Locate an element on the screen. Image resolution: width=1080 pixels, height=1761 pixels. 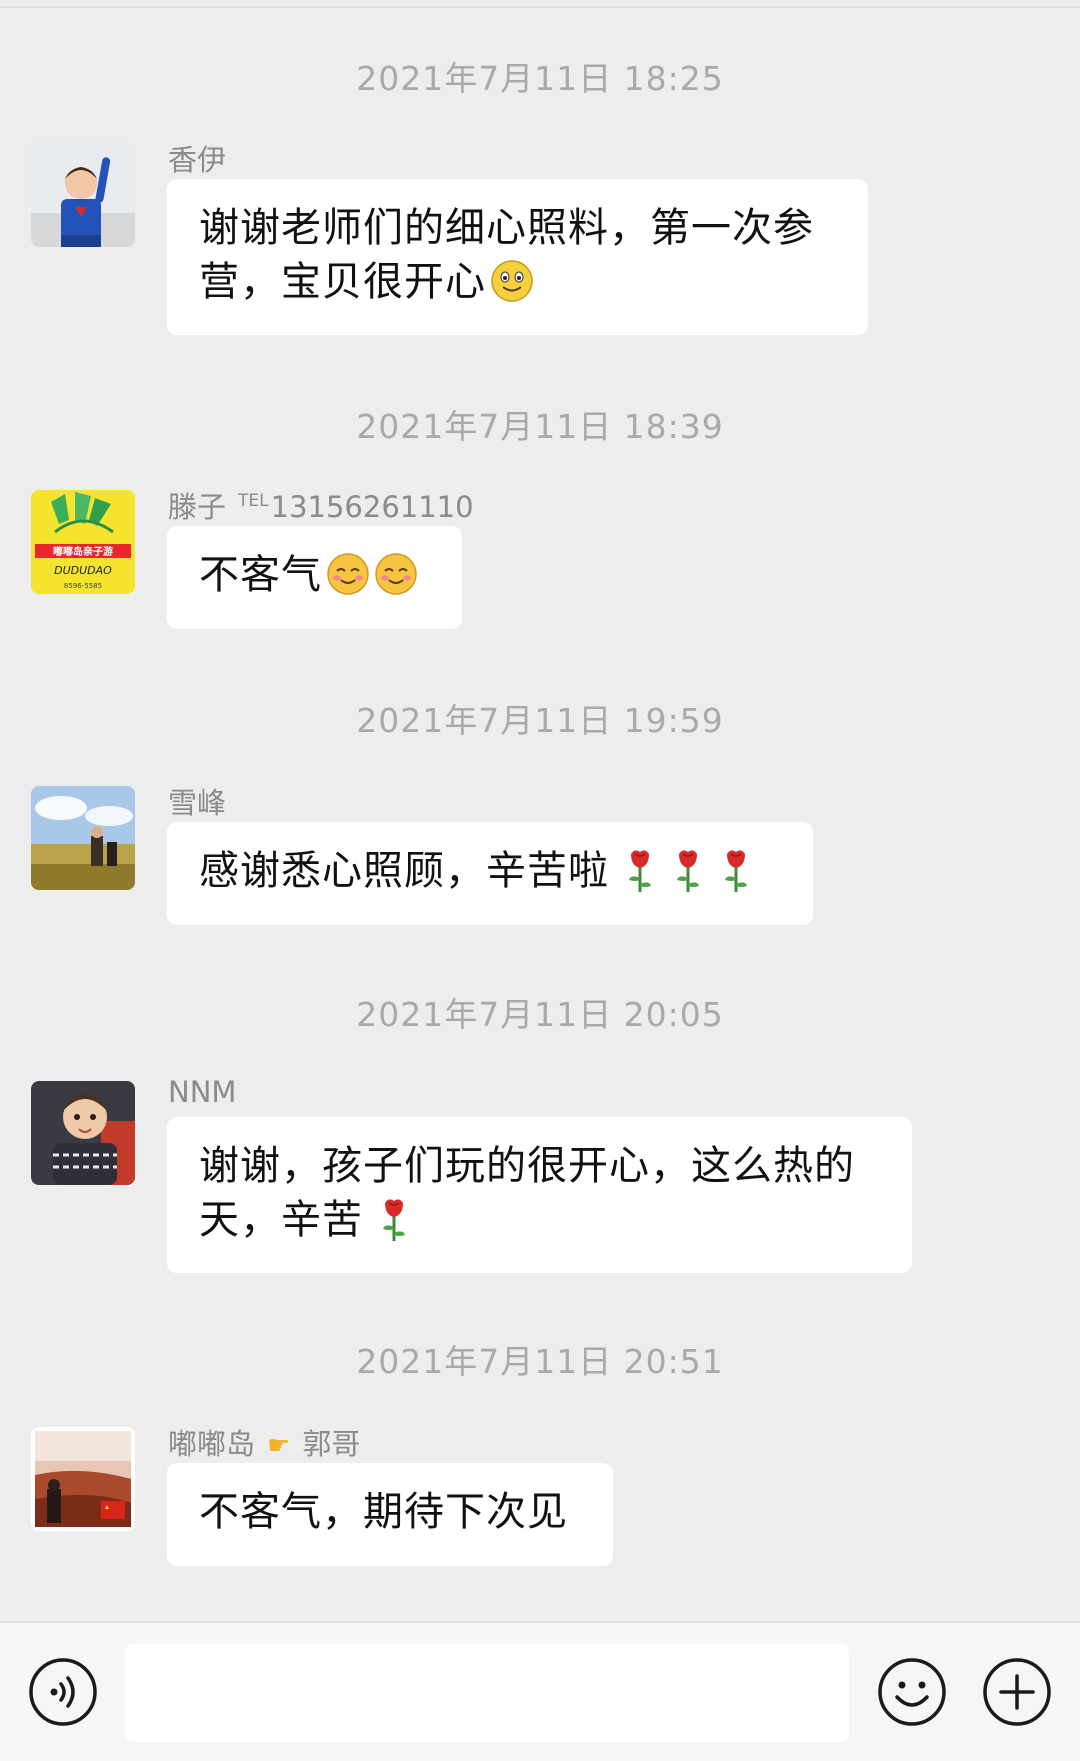
sender-name: 雪峰 is located at coordinates (197, 803).